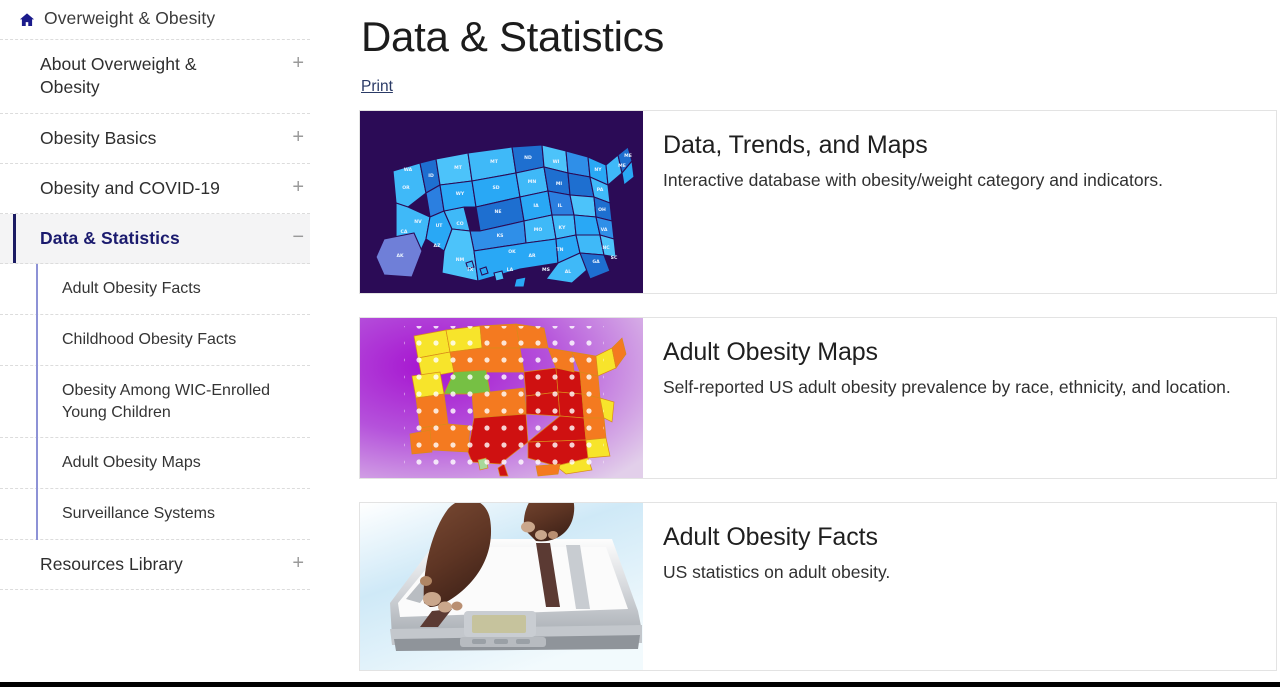 The height and width of the screenshot is (687, 1280). Describe the element at coordinates (110, 238) in the screenshot. I see `sidebar-item-label: Data & Statistics` at that location.